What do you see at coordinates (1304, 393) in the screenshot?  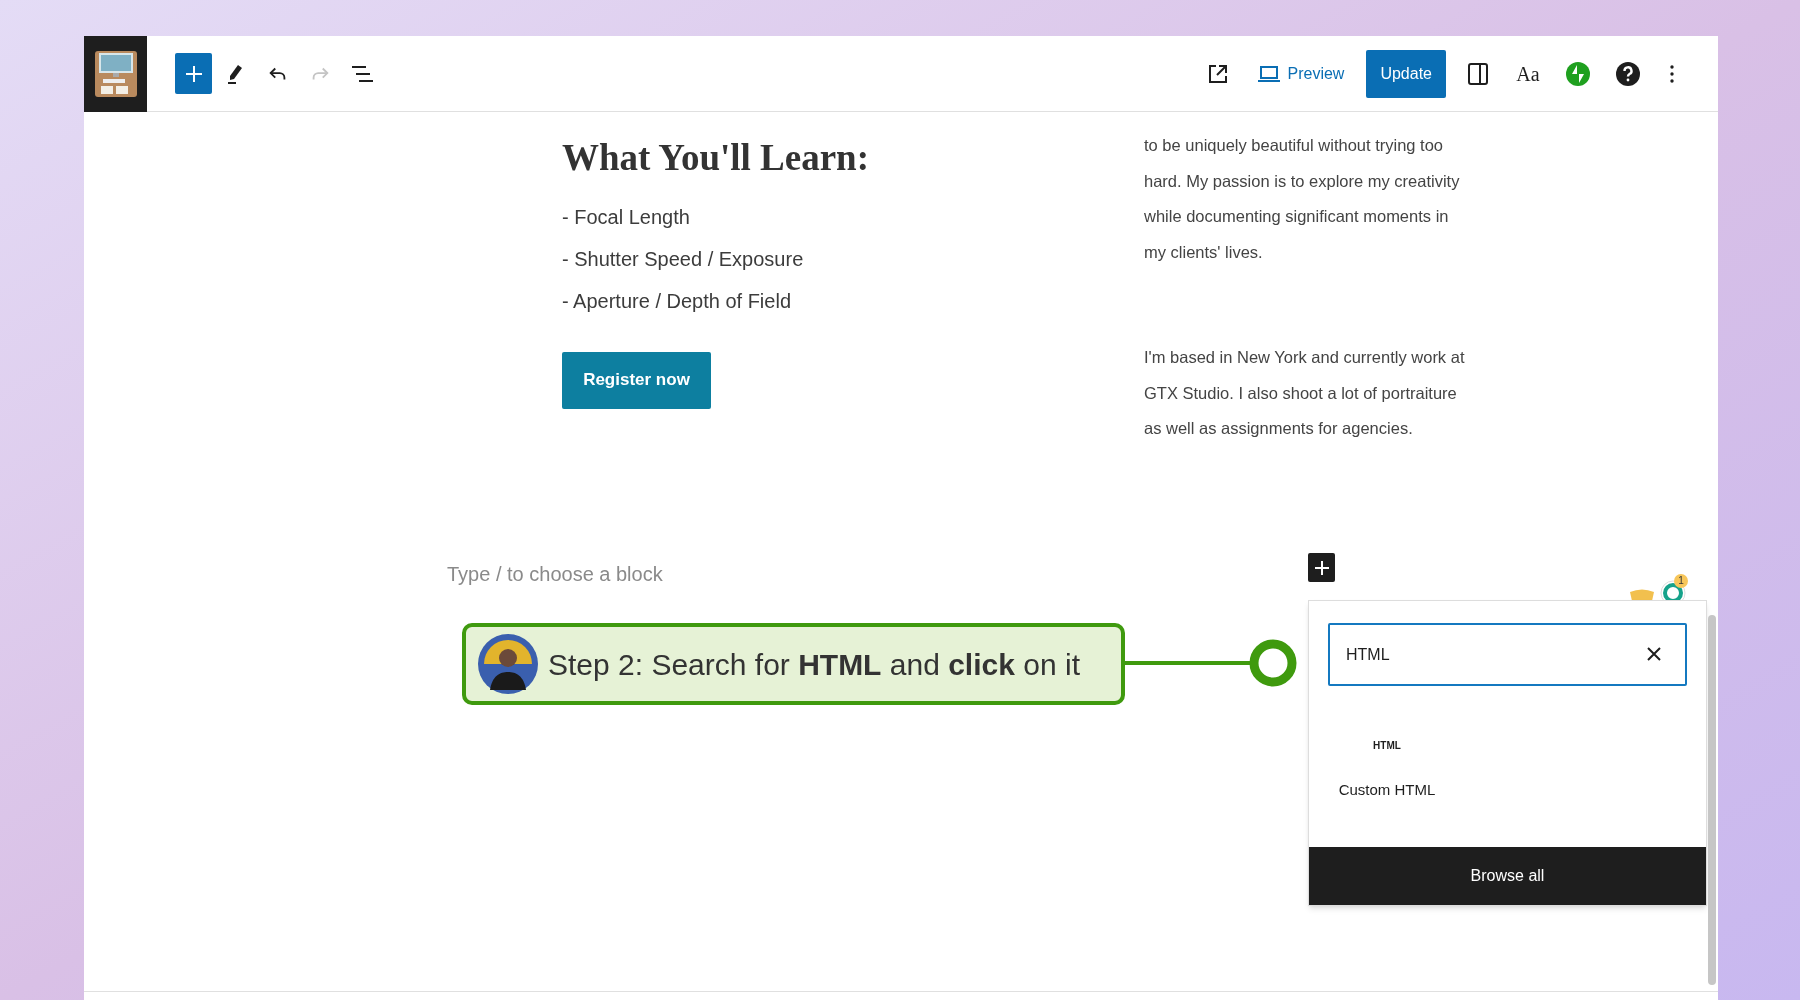 I see `paragraph: I'm based in New York and currently work at GTX Studio. I also shoot a lot of portraiture as well as assignments for agencies.` at bounding box center [1304, 393].